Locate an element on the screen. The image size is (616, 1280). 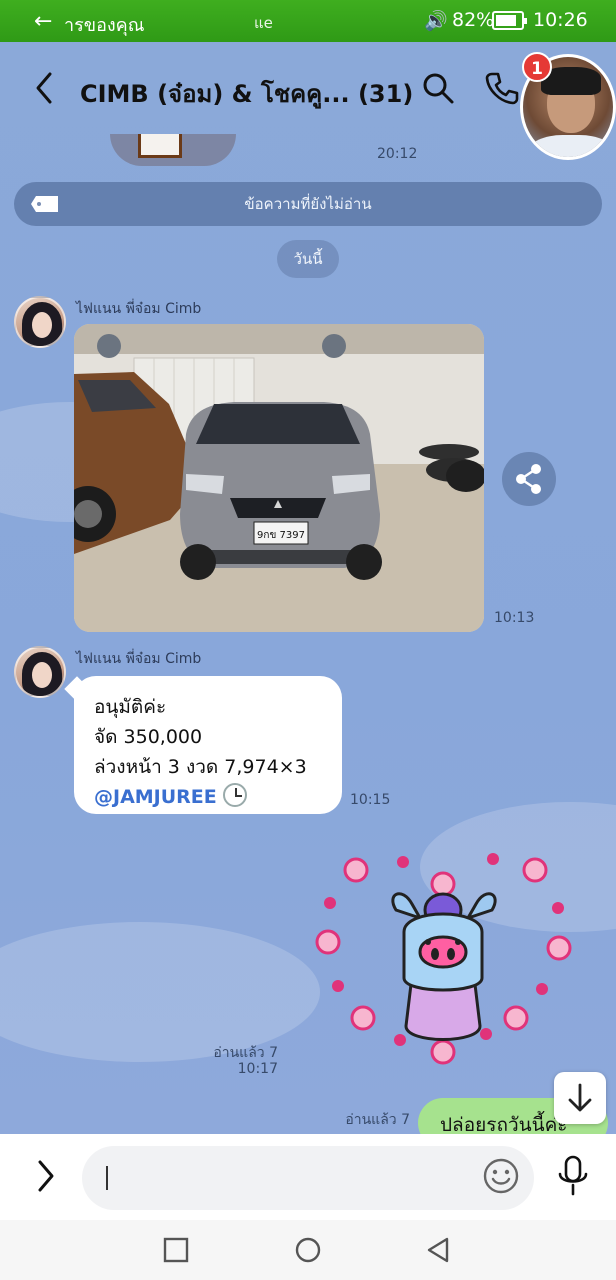
chevron-left-icon is located at coordinates (45, 88).